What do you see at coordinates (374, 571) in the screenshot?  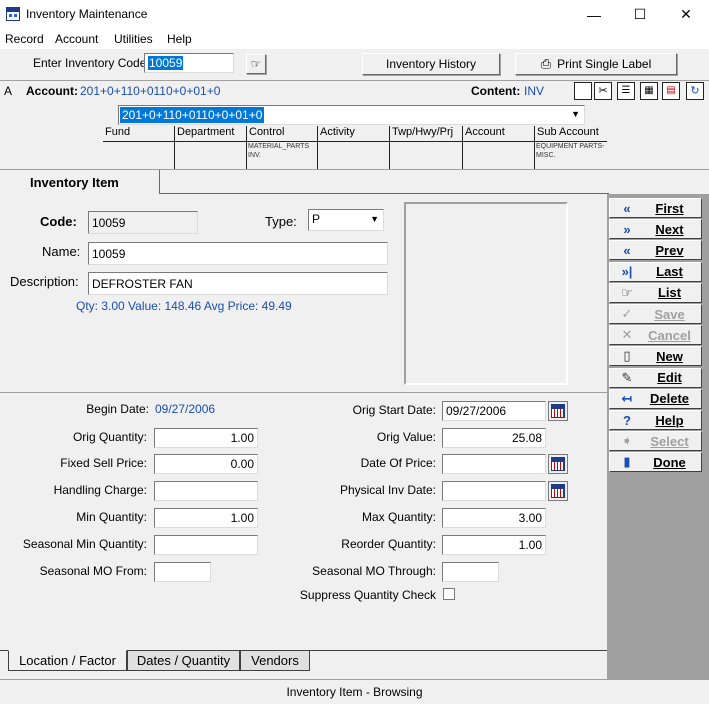 I see `seasonal-through-label: Seasonal MO Through:` at bounding box center [374, 571].